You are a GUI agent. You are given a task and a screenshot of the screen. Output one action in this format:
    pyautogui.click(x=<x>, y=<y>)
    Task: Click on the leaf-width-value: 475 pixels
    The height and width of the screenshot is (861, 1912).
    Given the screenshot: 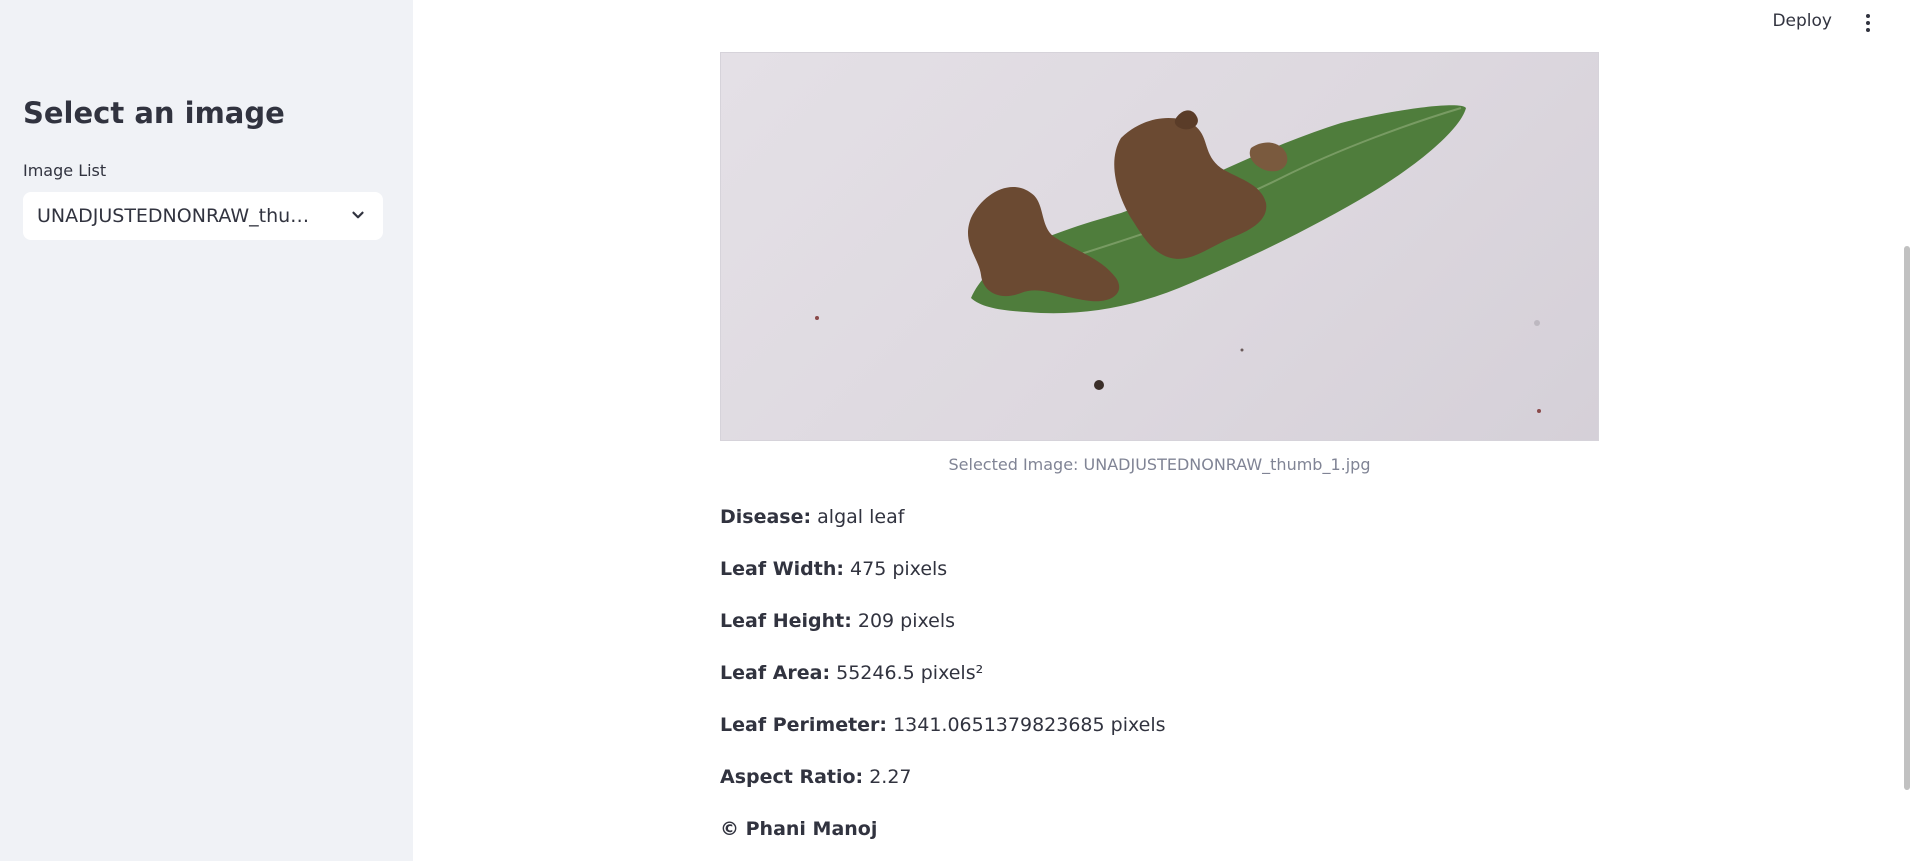 What is the action you would take?
    pyautogui.click(x=899, y=569)
    